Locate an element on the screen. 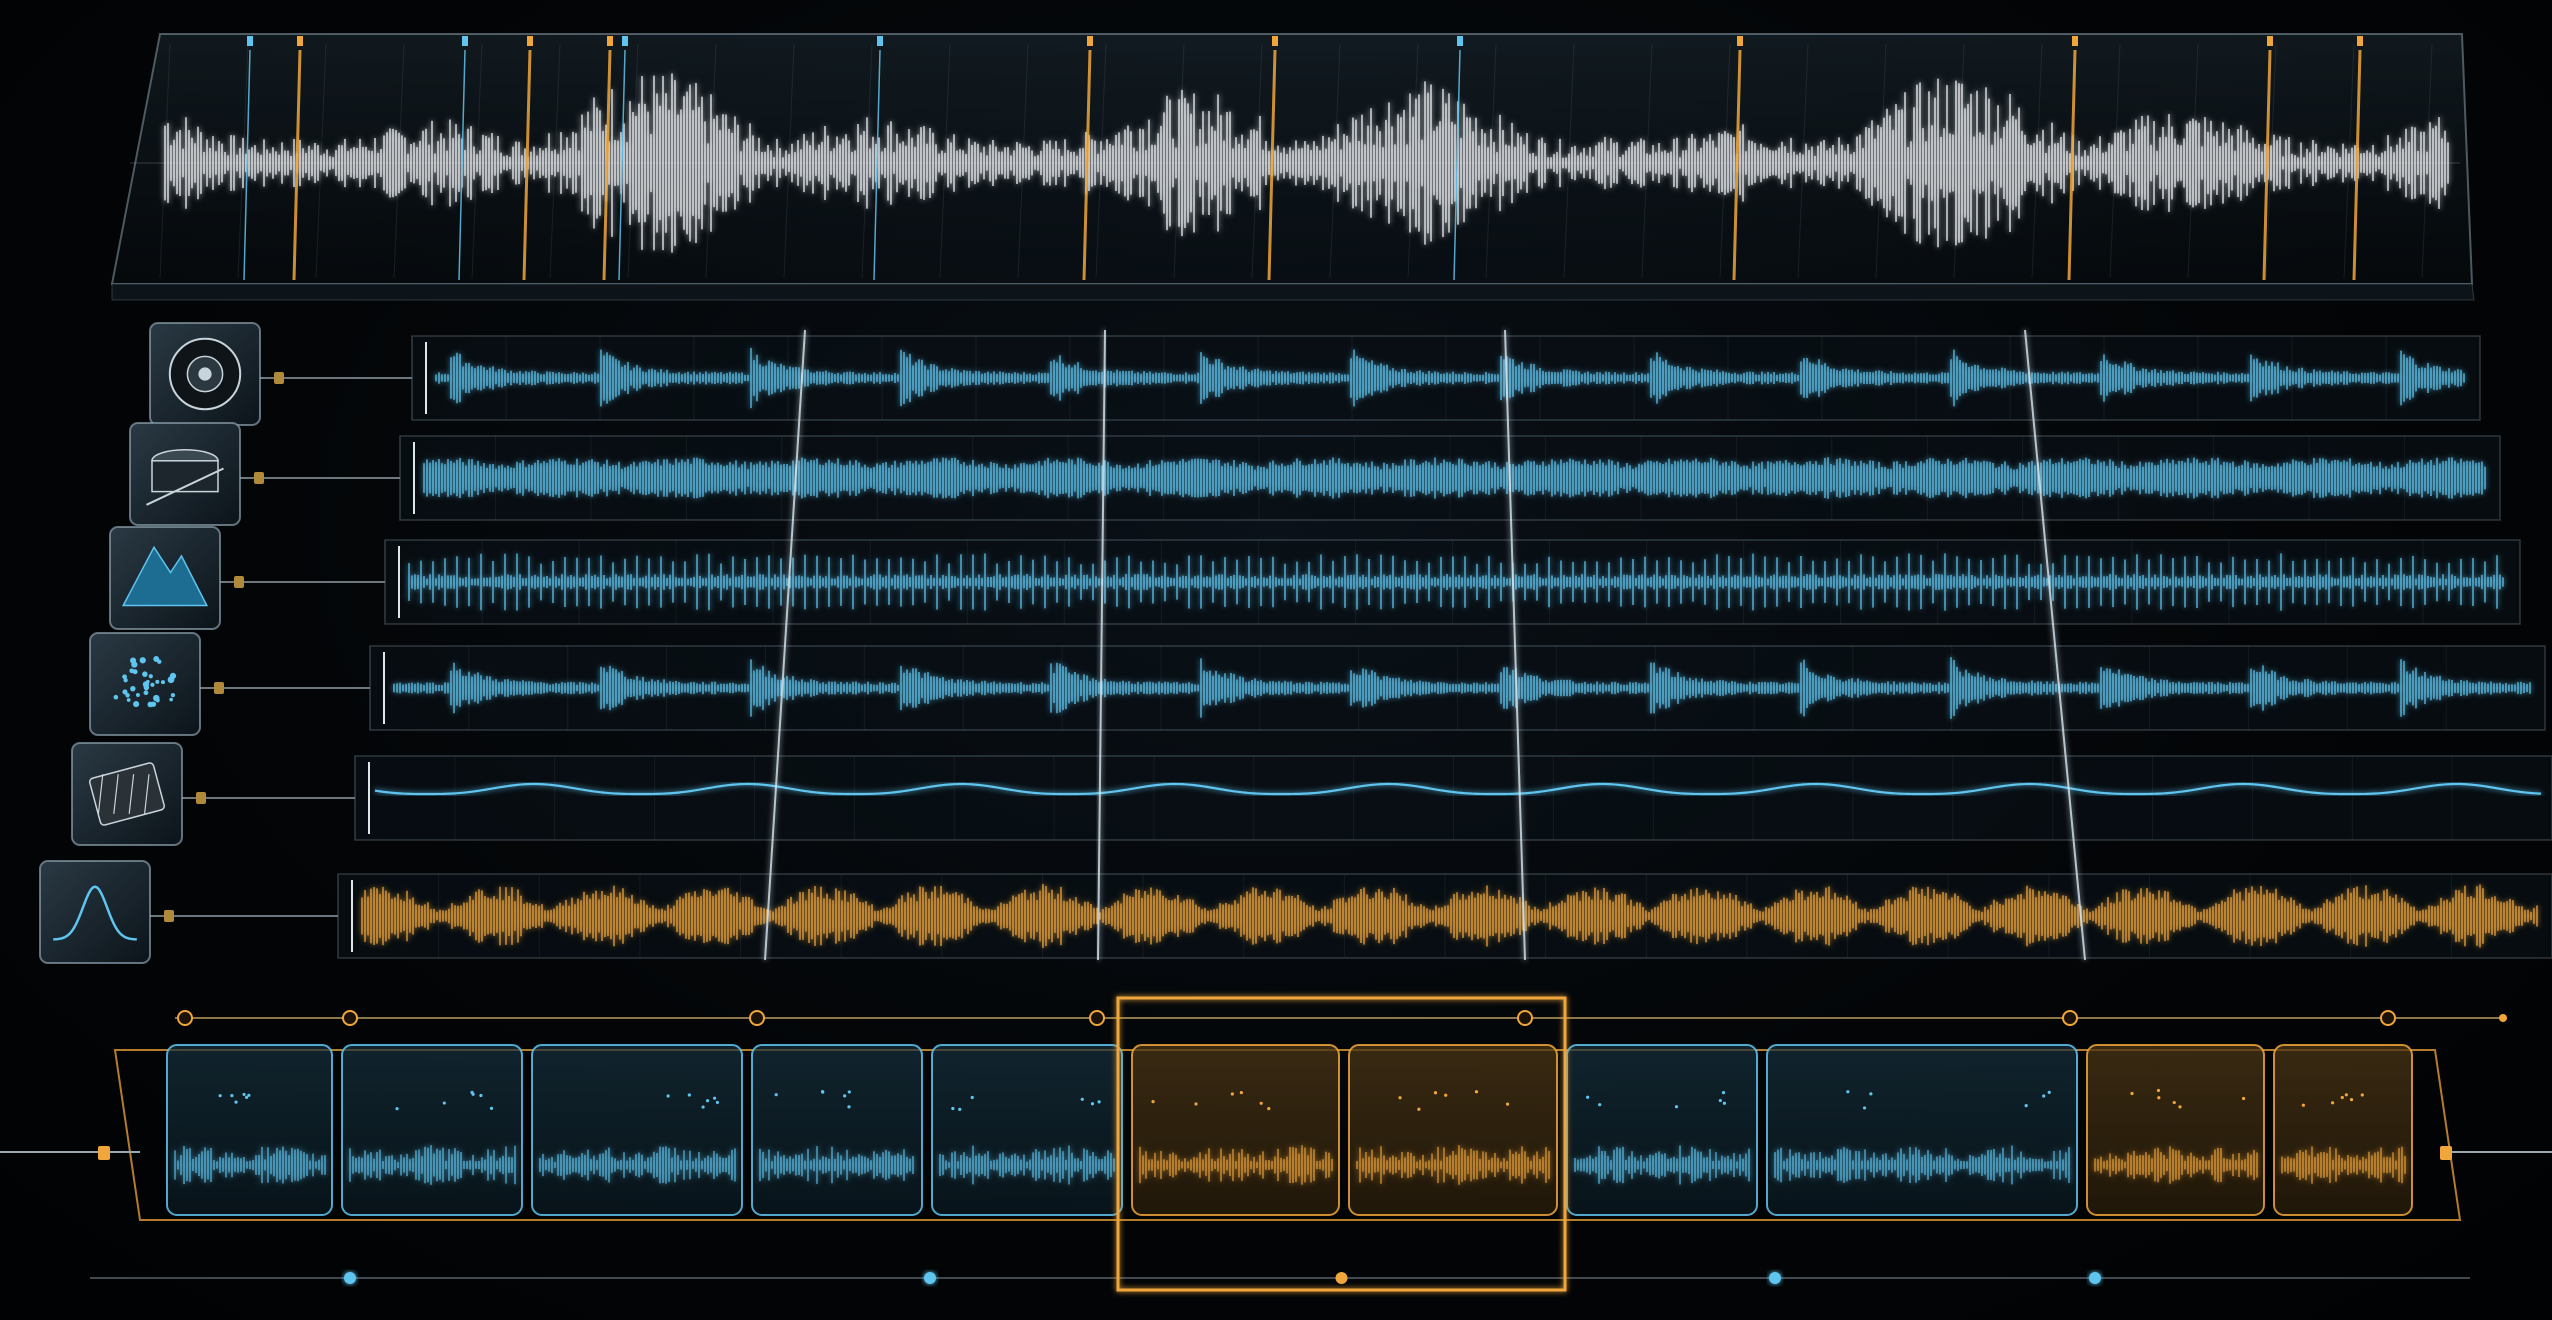 The height and width of the screenshot is (1320, 2552). track-drum is located at coordinates (1315, 474).